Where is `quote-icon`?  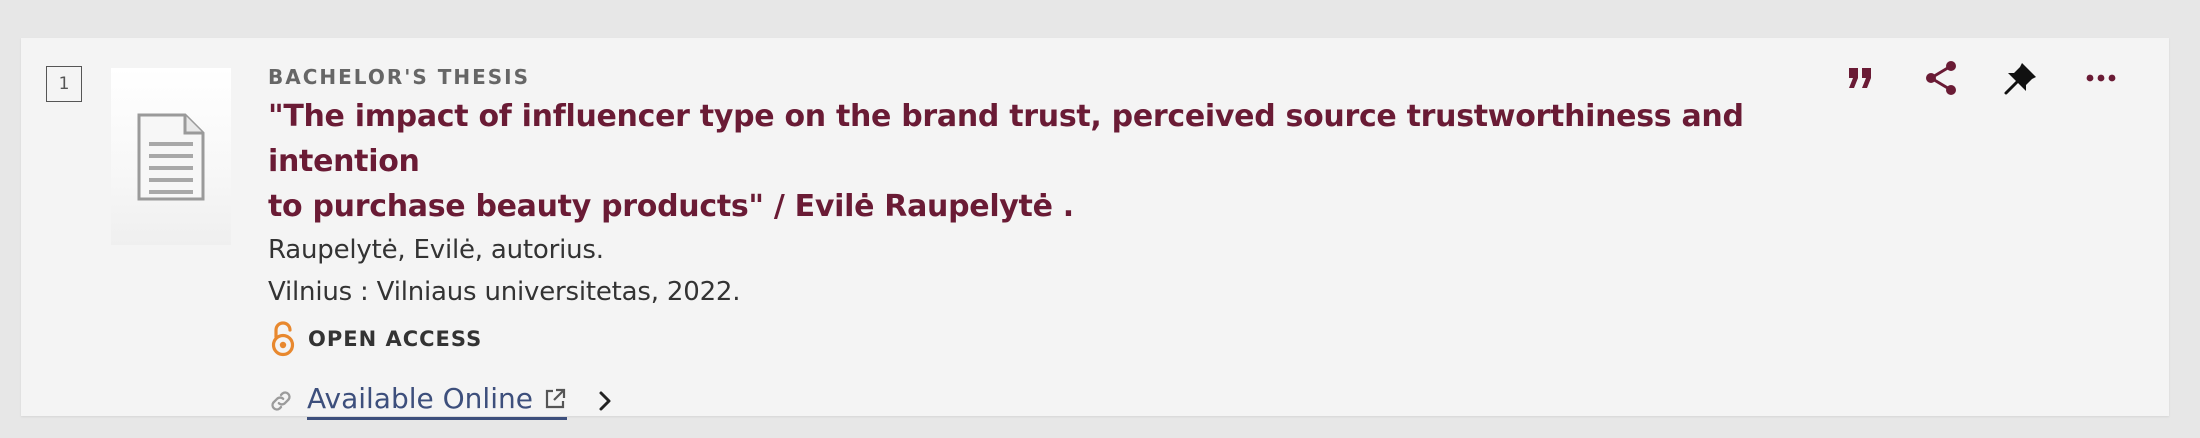 quote-icon is located at coordinates (1860, 78).